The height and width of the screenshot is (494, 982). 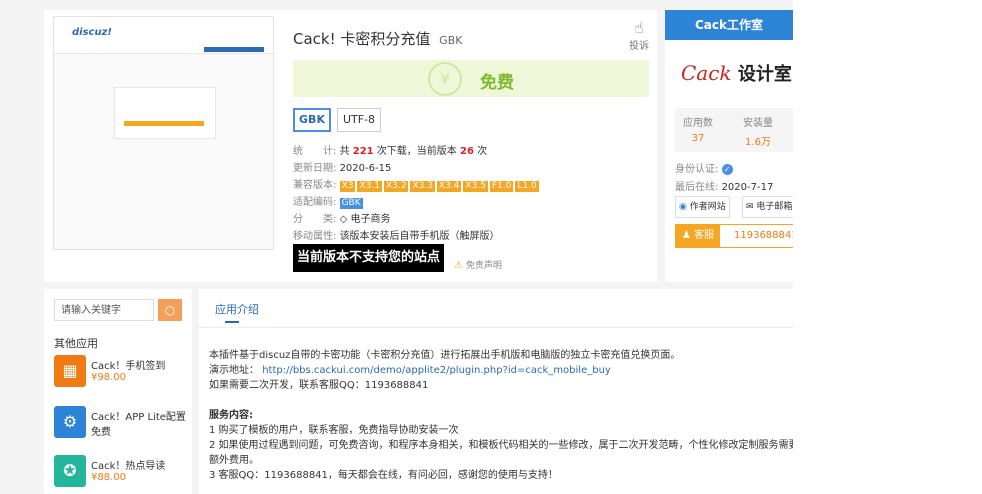 I want to click on mobile-value: 该版本安装后自带手机版（触屏版）, so click(x=419, y=236).